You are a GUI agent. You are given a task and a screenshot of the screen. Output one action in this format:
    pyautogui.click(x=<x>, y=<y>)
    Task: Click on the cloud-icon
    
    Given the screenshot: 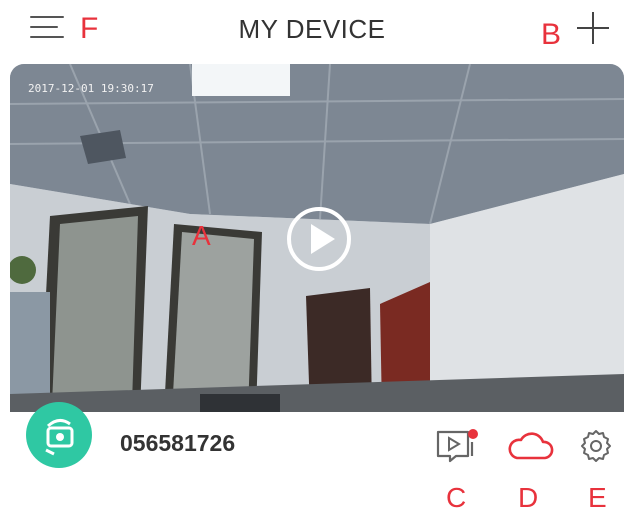 What is the action you would take?
    pyautogui.click(x=530, y=446)
    